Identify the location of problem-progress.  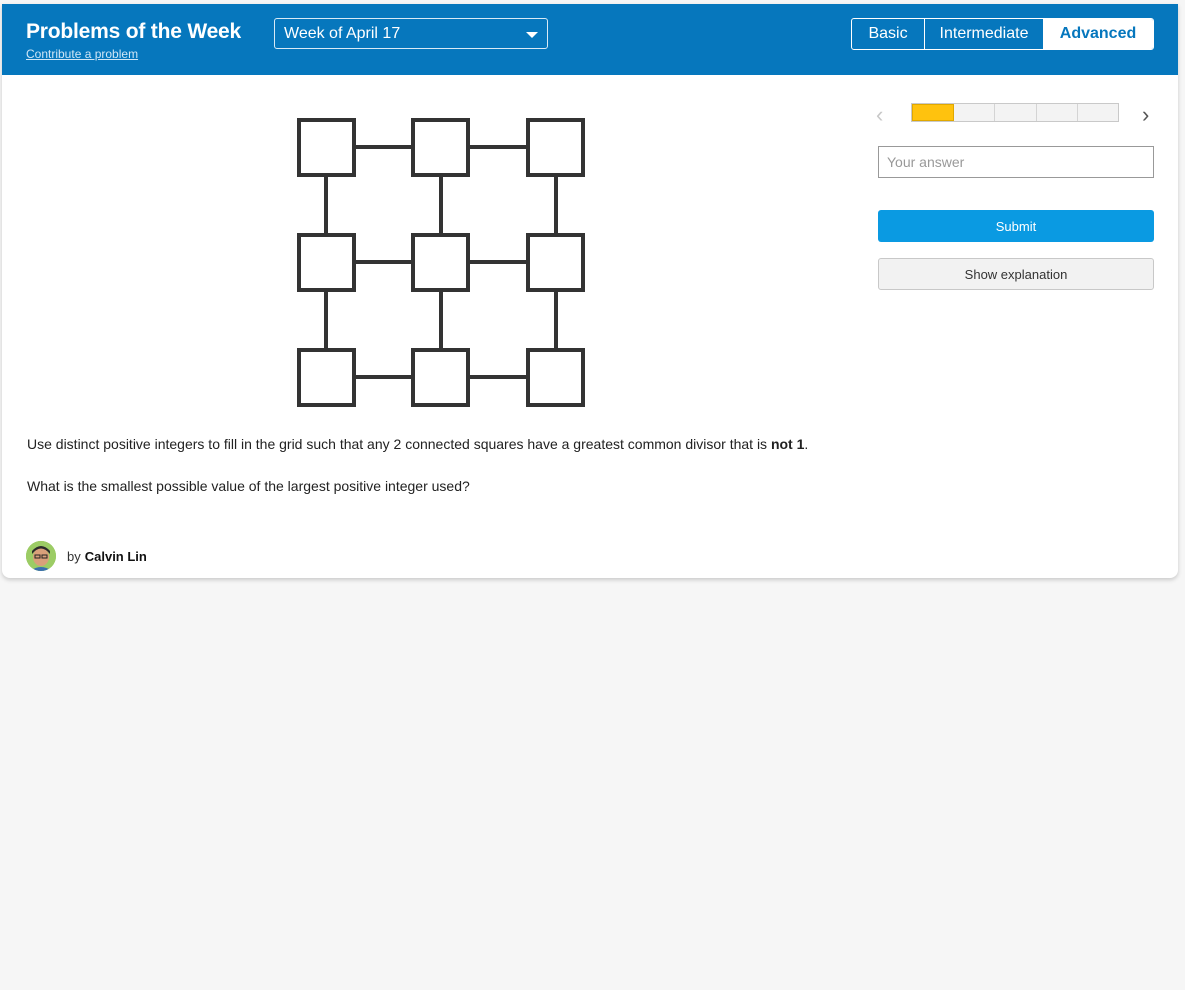
(1015, 112).